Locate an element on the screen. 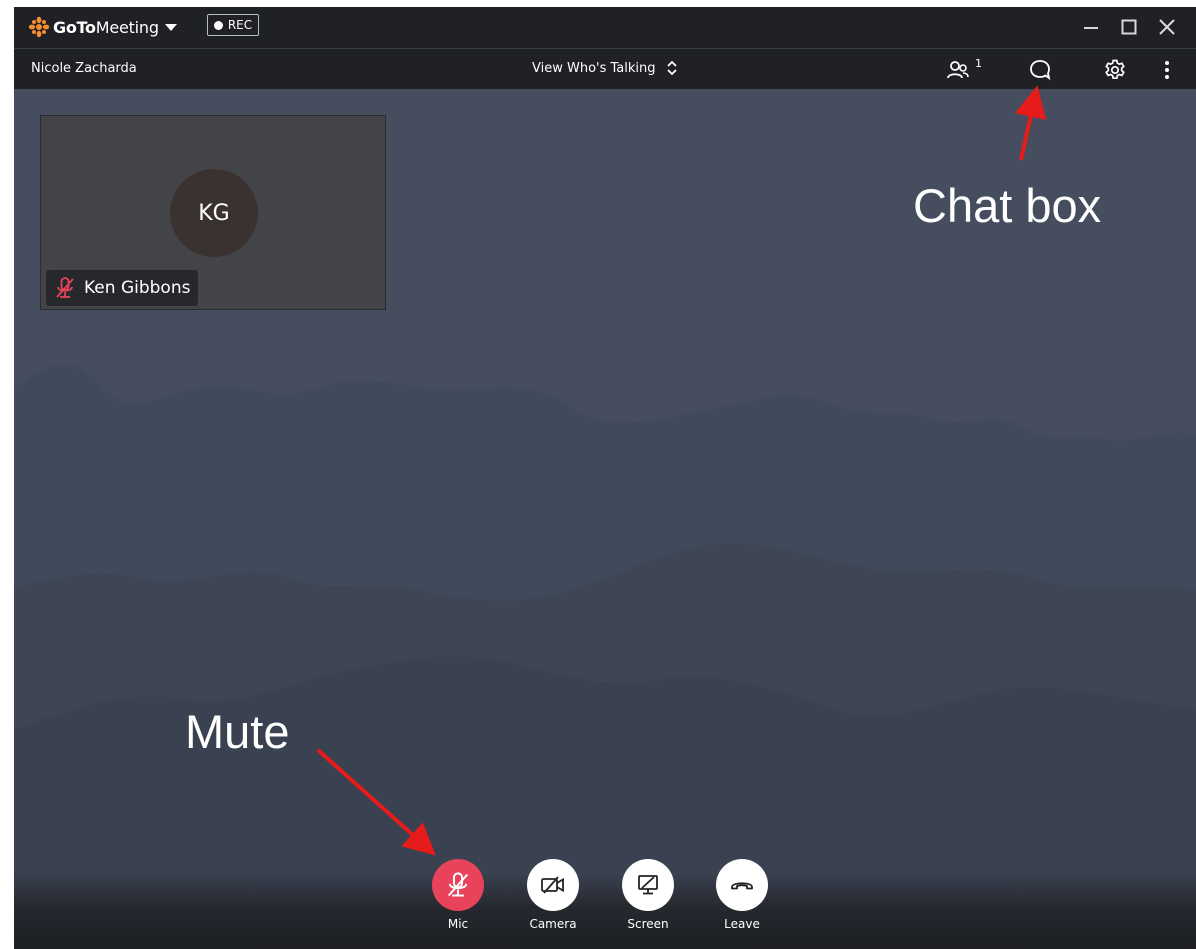 This screenshot has width=1196, height=949. hang-up-icon is located at coordinates (742, 886).